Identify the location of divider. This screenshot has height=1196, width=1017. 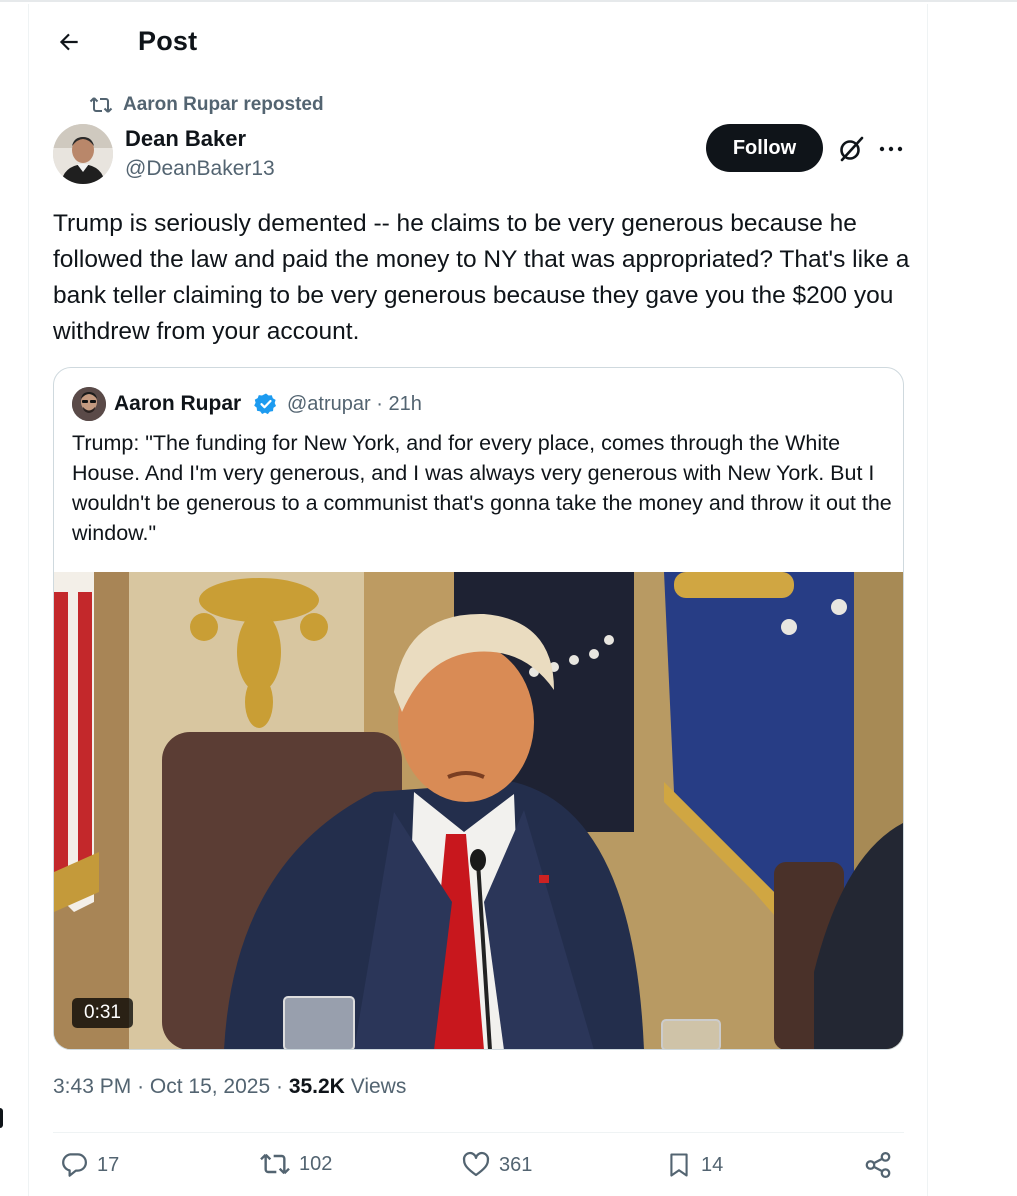
(478, 1132).